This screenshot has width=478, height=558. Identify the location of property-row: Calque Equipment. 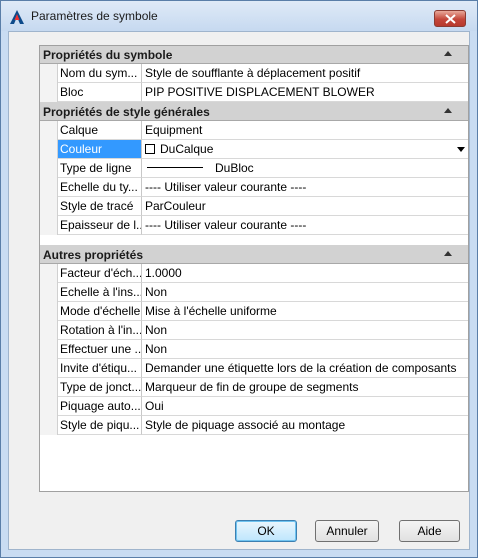
(254, 130).